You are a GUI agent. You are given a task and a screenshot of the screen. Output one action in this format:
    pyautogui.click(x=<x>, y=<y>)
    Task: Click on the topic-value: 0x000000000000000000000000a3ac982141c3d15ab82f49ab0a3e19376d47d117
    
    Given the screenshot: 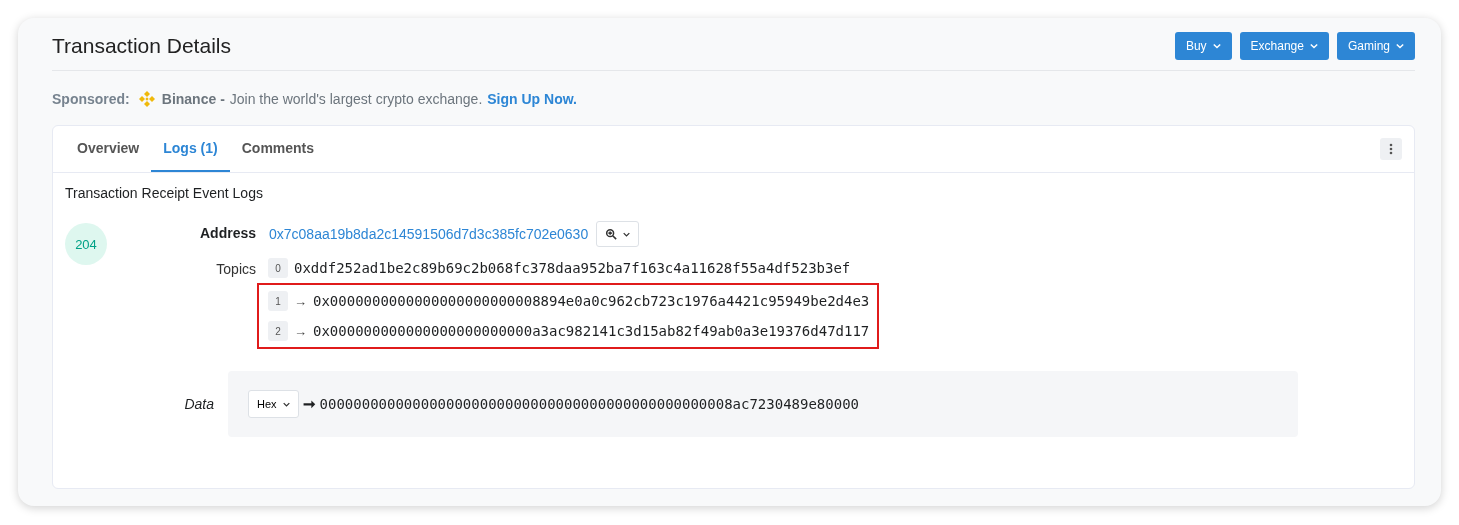 What is the action you would take?
    pyautogui.click(x=591, y=331)
    